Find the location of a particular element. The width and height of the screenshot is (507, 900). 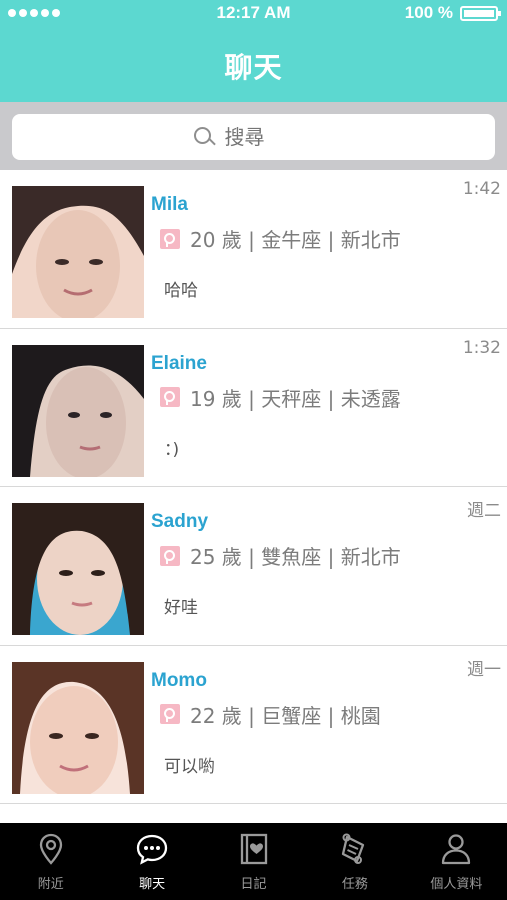

tab-label: 附近 is located at coordinates (50, 884).